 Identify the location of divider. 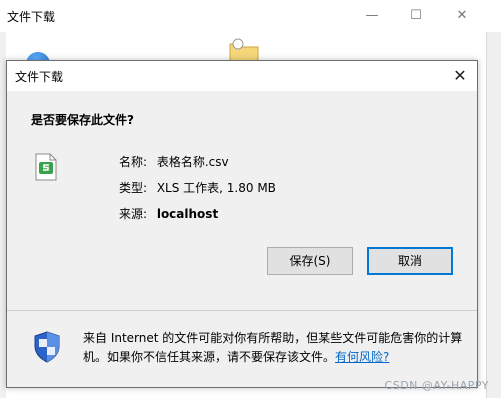
(242, 310).